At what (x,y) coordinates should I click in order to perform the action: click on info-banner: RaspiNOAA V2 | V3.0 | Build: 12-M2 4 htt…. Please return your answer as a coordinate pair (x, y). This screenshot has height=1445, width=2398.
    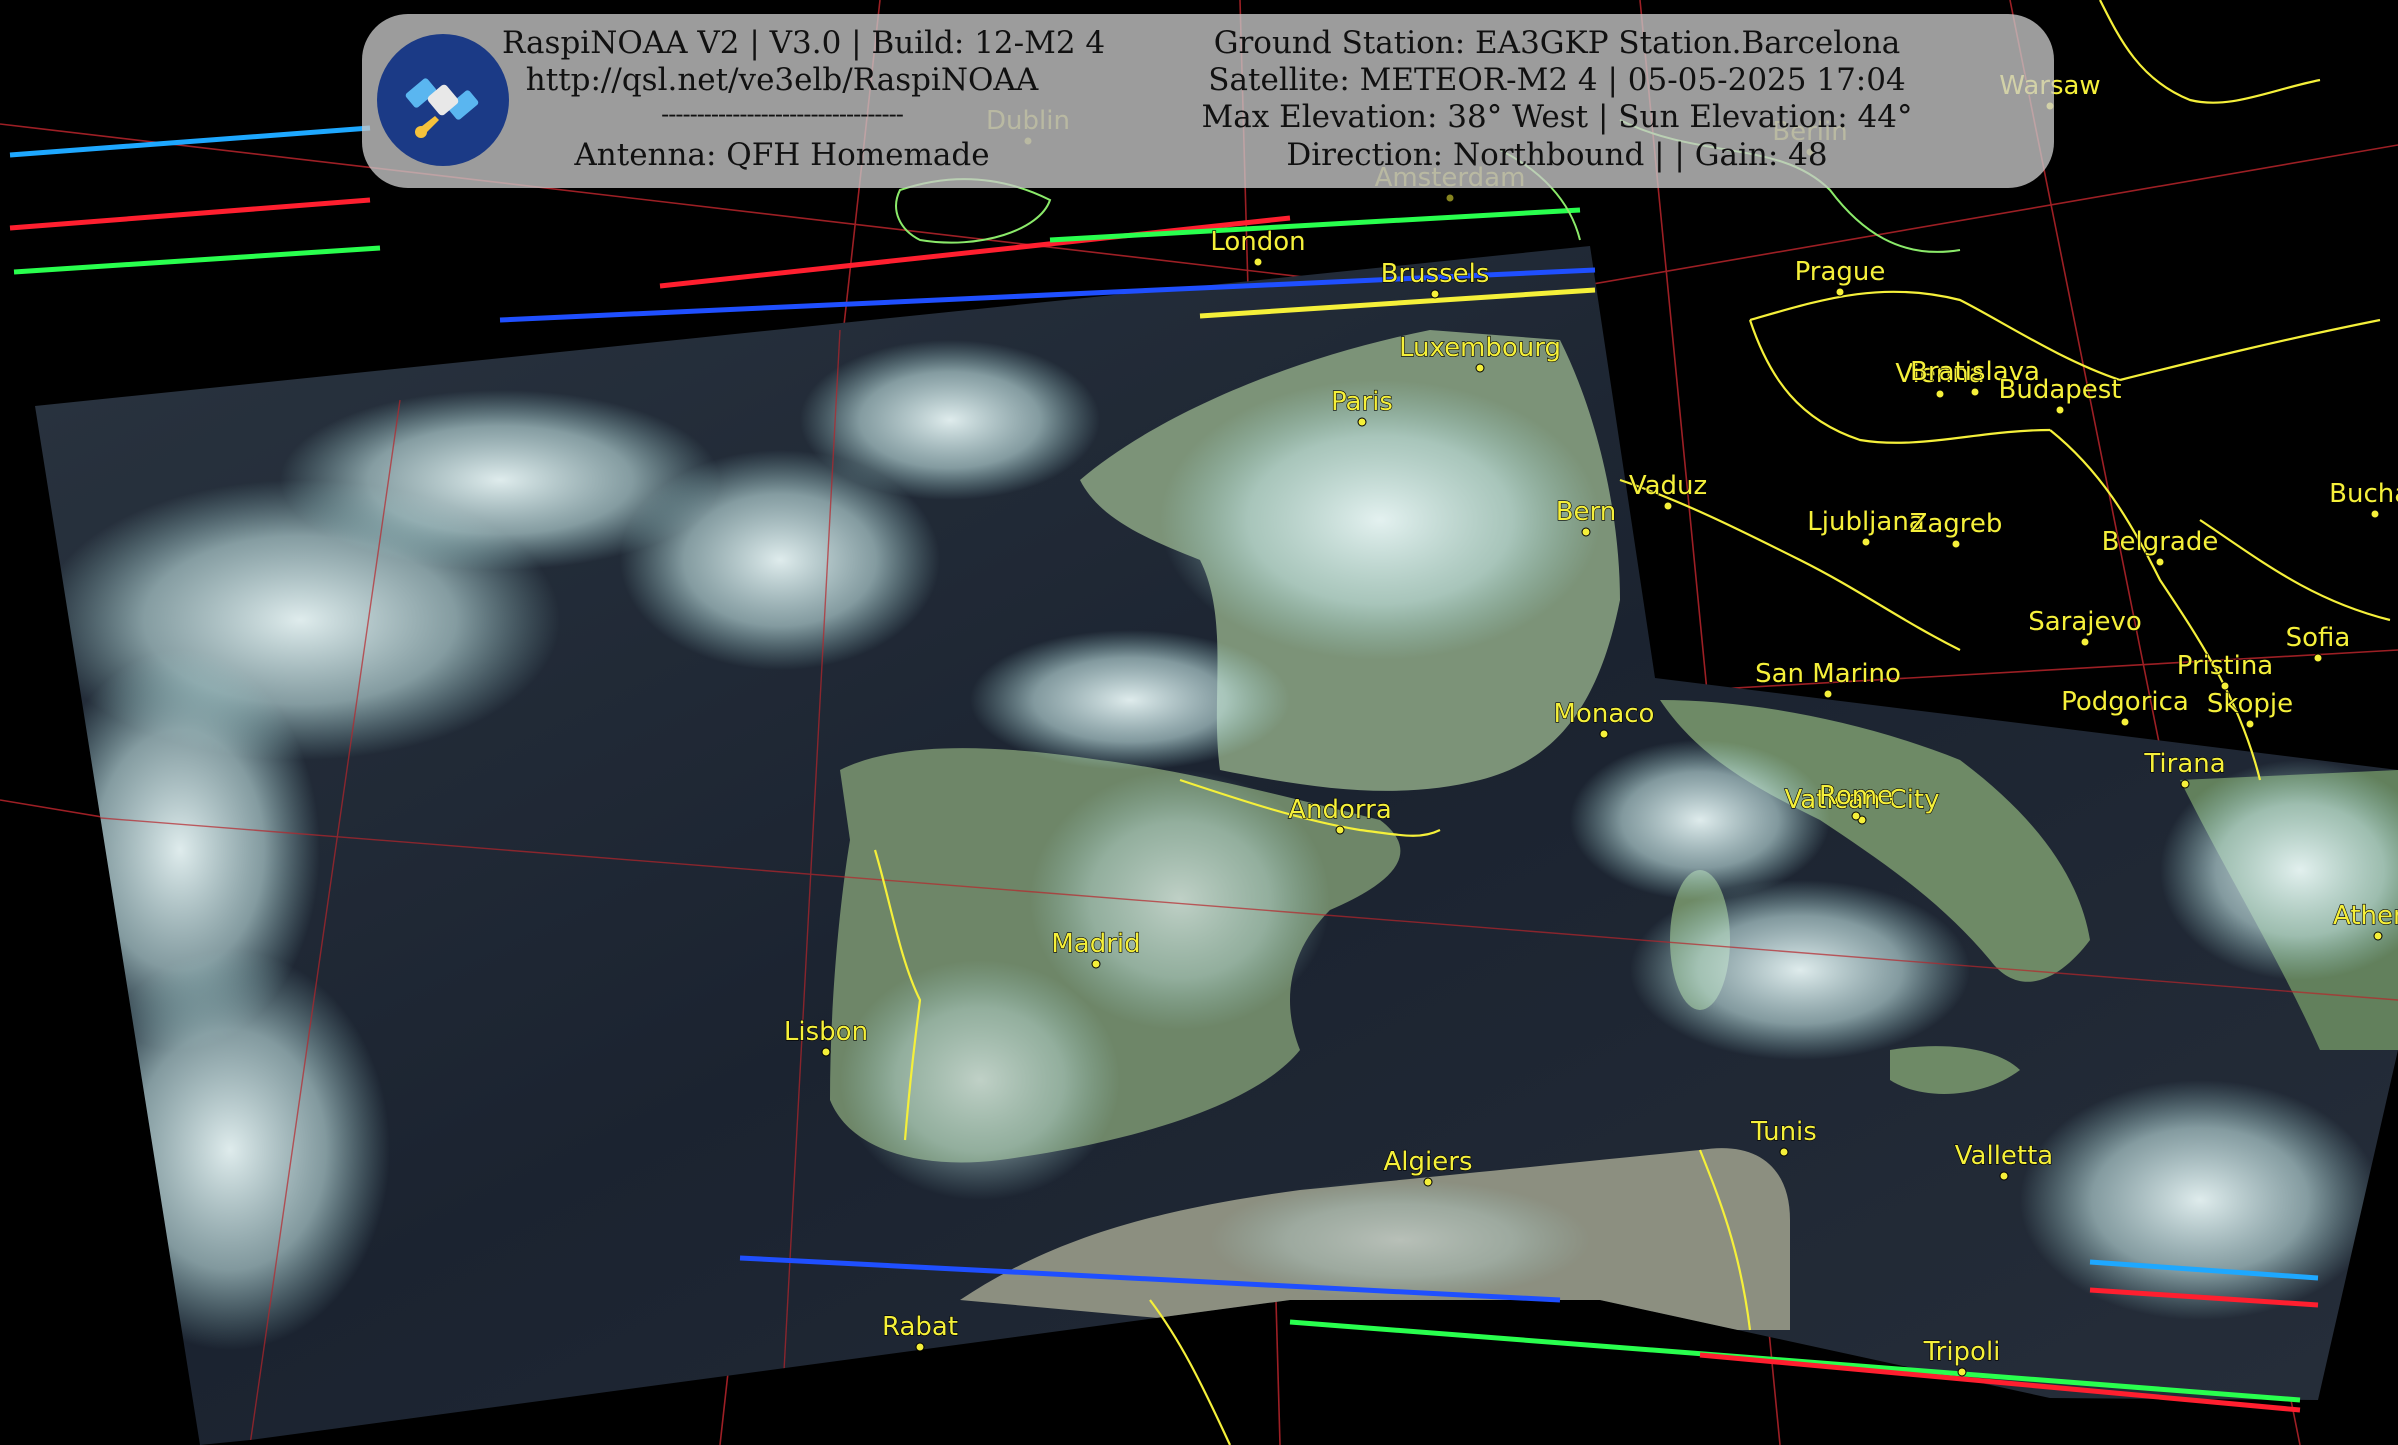
    Looking at the image, I should click on (1208, 101).